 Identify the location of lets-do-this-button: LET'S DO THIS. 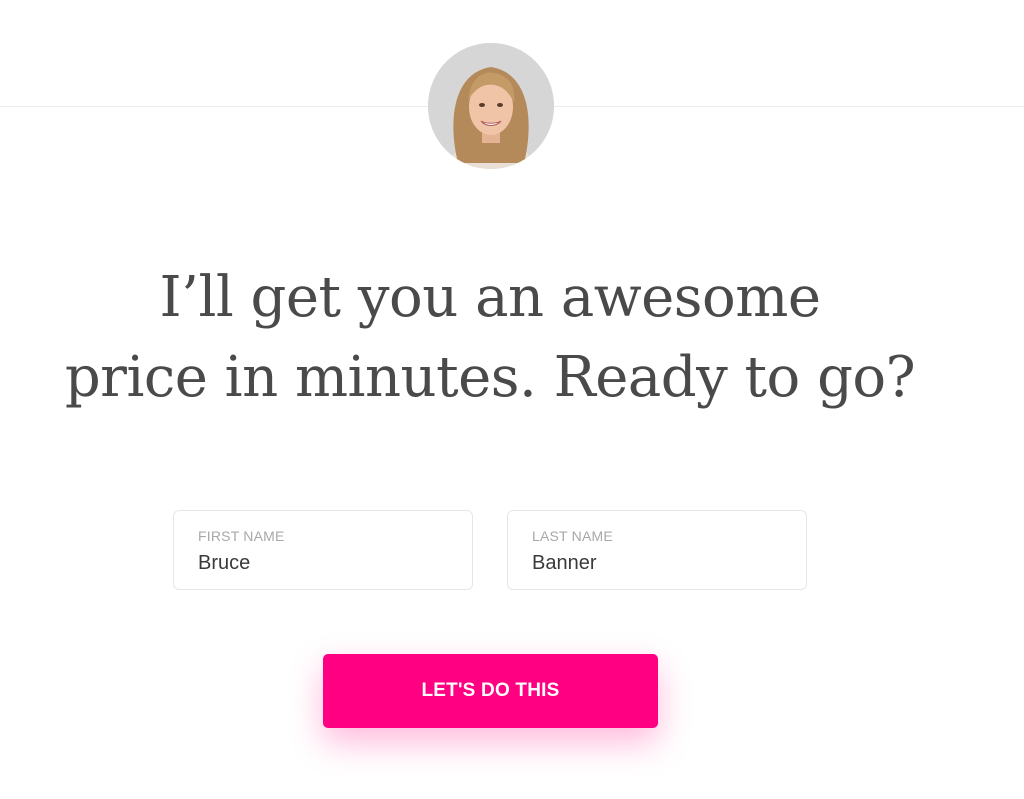
(490, 691).